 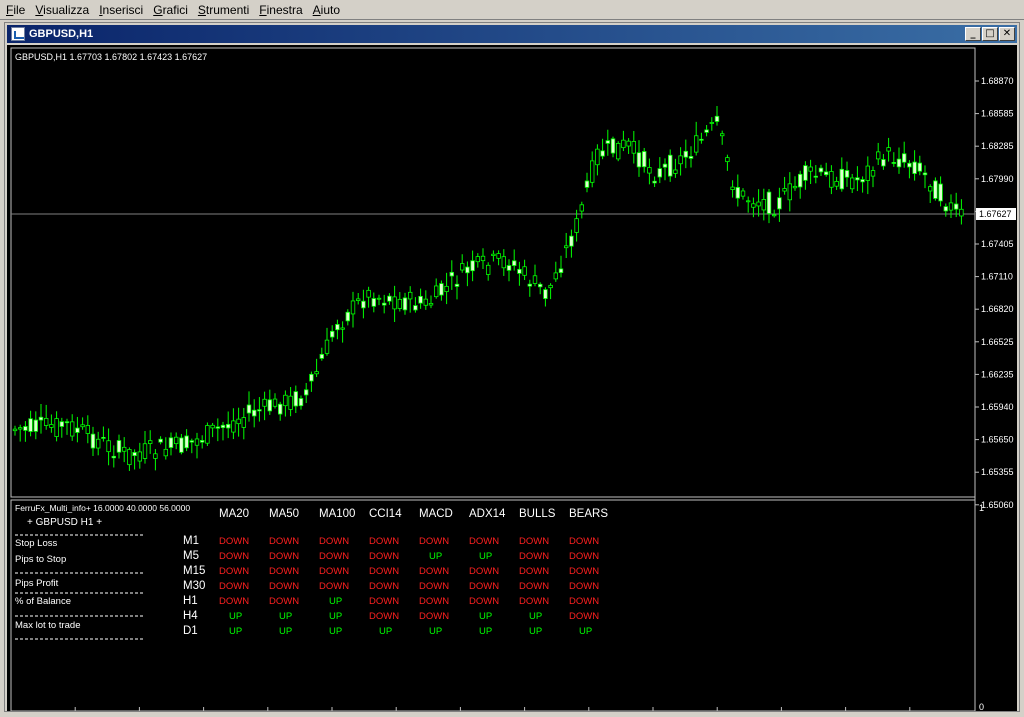 What do you see at coordinates (973, 34) in the screenshot?
I see `minimize-button: _` at bounding box center [973, 34].